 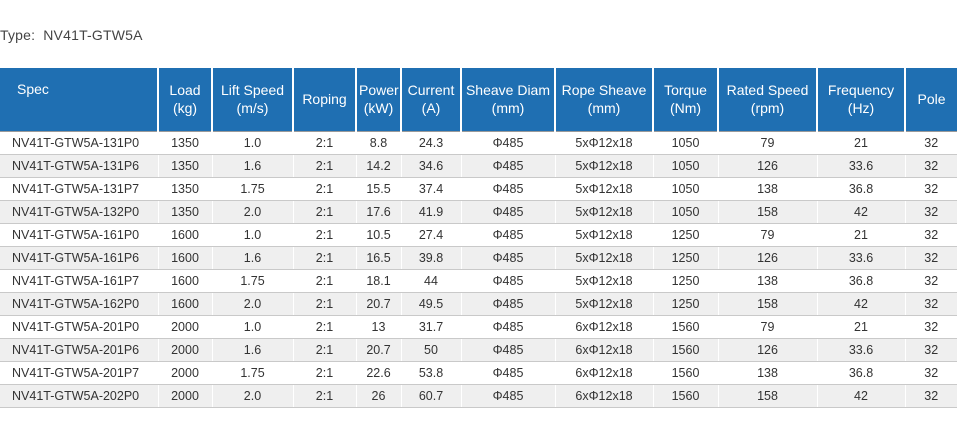 I want to click on column-header-label: Spec, so click(x=33, y=89).